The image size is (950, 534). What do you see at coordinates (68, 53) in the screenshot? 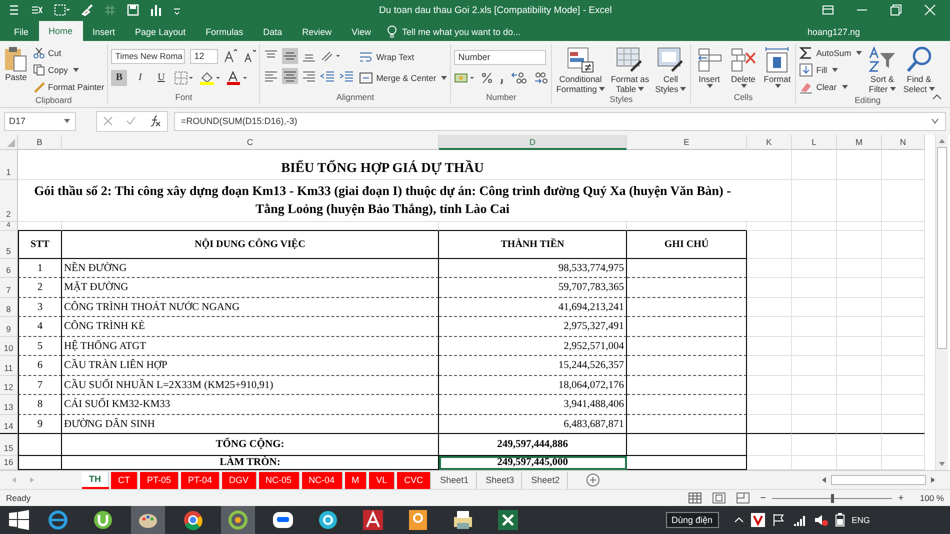
I see `cut-button: Cut` at bounding box center [68, 53].